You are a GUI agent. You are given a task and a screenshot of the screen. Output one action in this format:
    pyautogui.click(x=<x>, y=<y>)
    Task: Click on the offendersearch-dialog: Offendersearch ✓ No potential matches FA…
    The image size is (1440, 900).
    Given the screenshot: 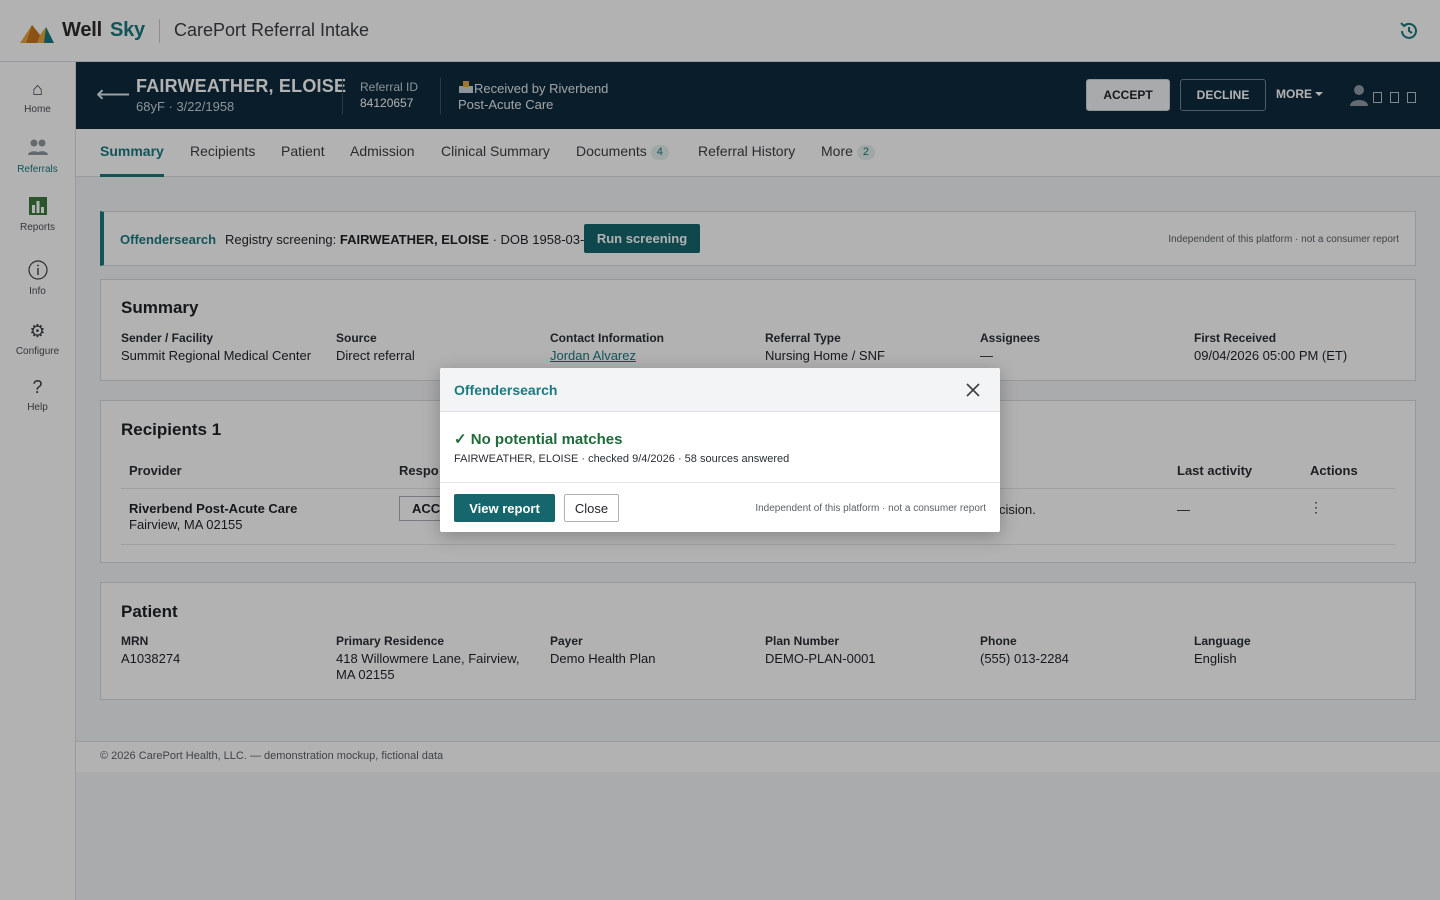 What is the action you would take?
    pyautogui.click(x=720, y=450)
    